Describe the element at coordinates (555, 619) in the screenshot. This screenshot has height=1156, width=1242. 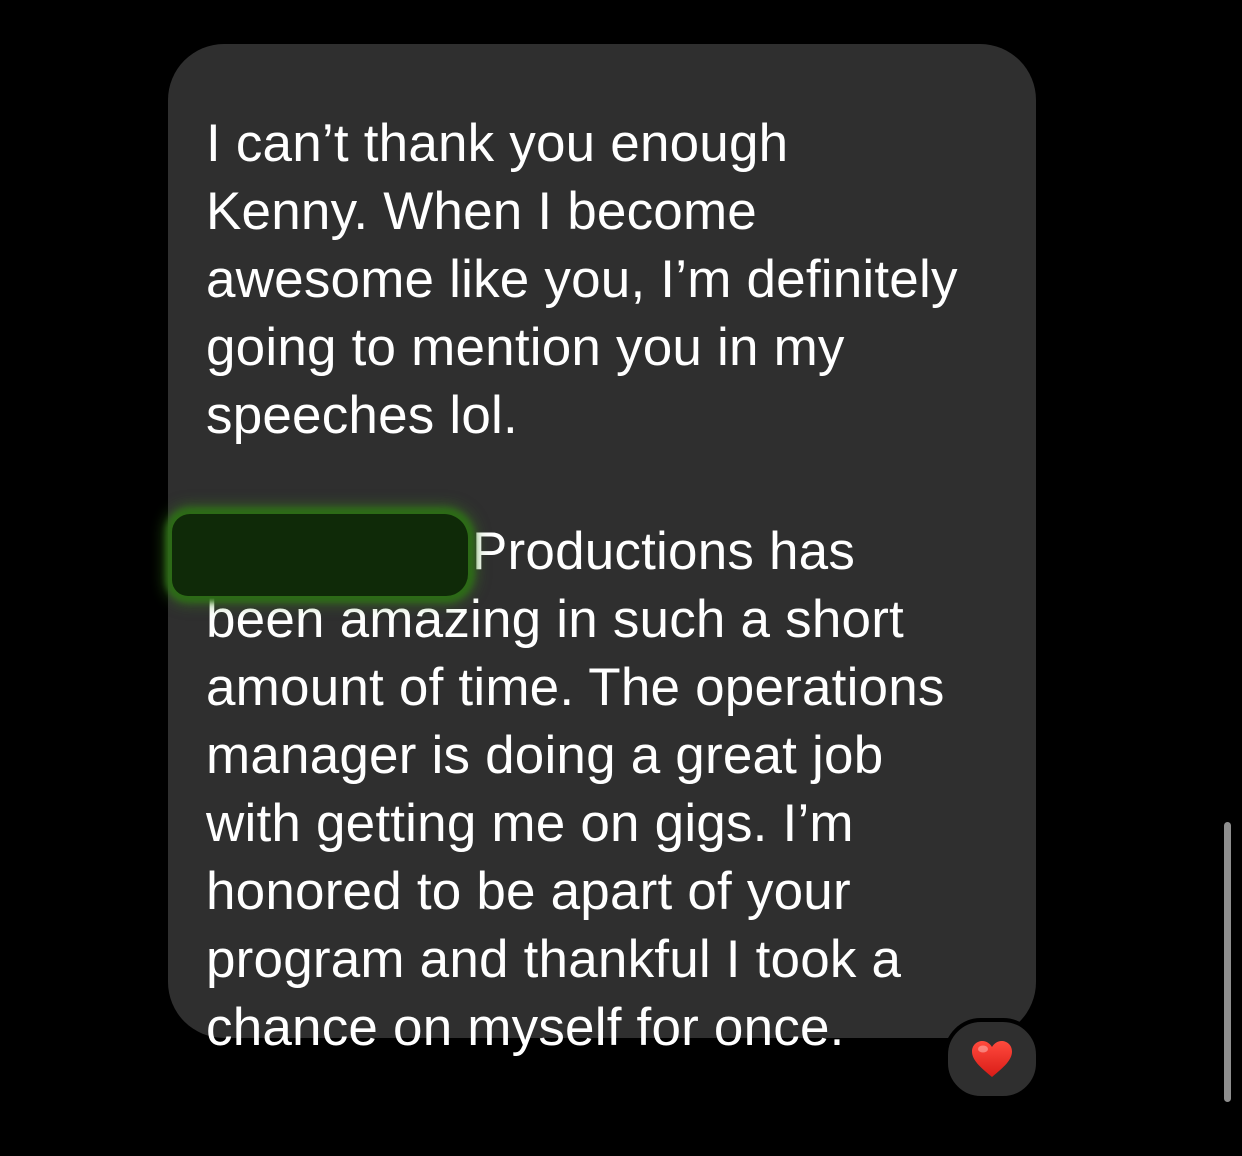
I see `message-line: been amazing in such a short` at that location.